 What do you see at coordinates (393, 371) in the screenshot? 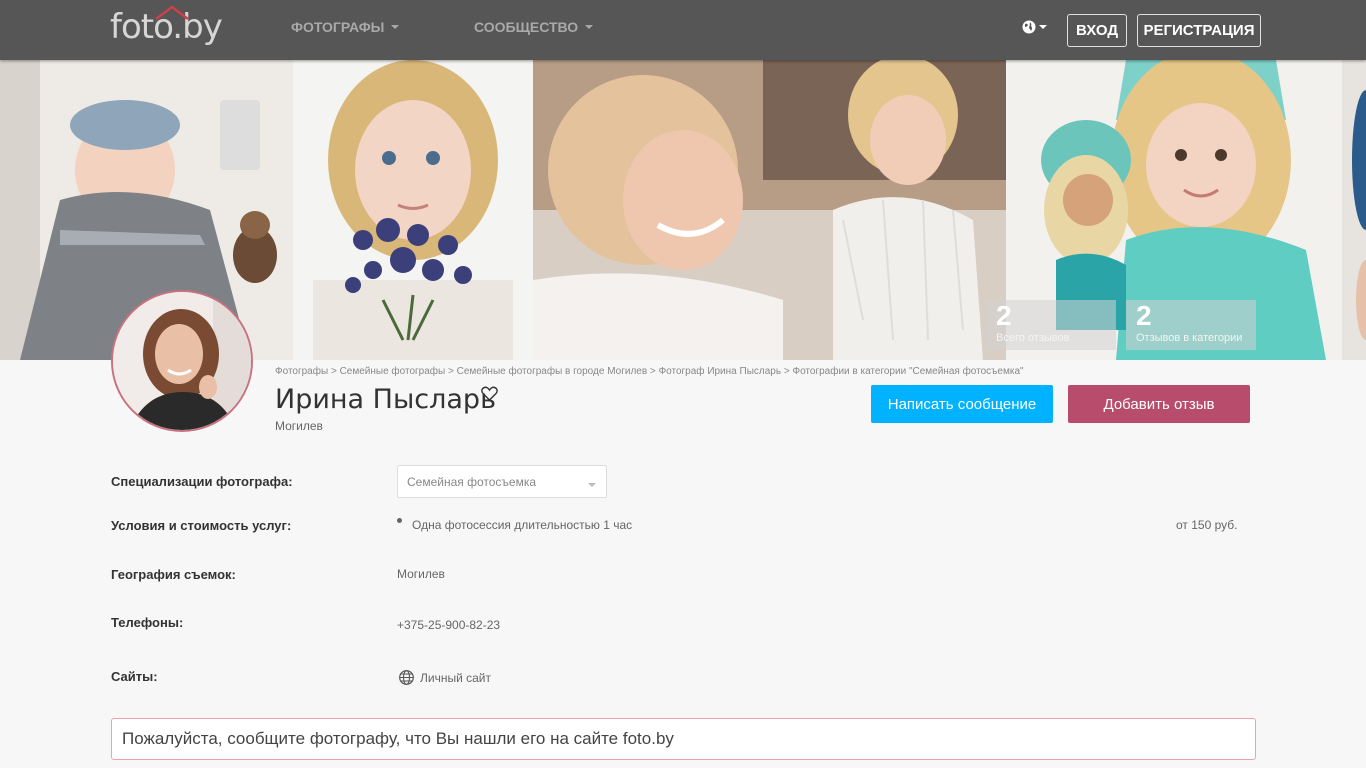
I see `breadcrumb-item-family-photographers: Семейные фотографы` at bounding box center [393, 371].